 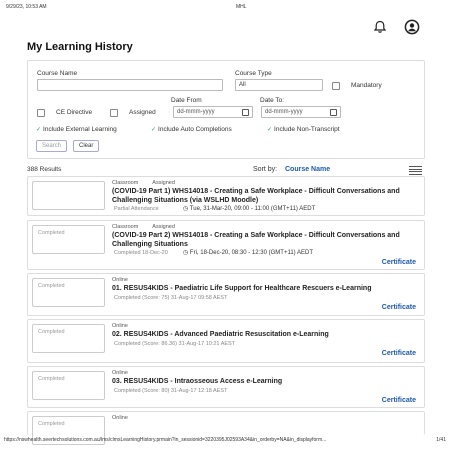 What do you see at coordinates (279, 85) in the screenshot?
I see `course-type-select: All` at bounding box center [279, 85].